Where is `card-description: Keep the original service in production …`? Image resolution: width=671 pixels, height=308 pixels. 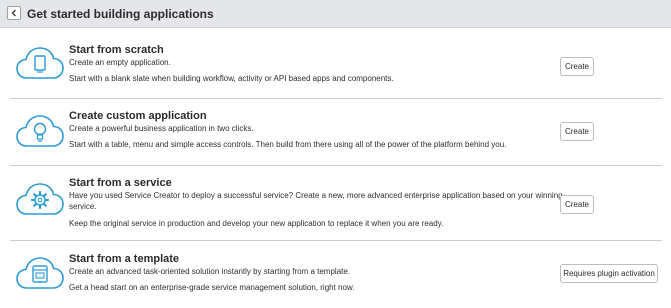 card-description: Keep the original service in production … is located at coordinates (256, 223).